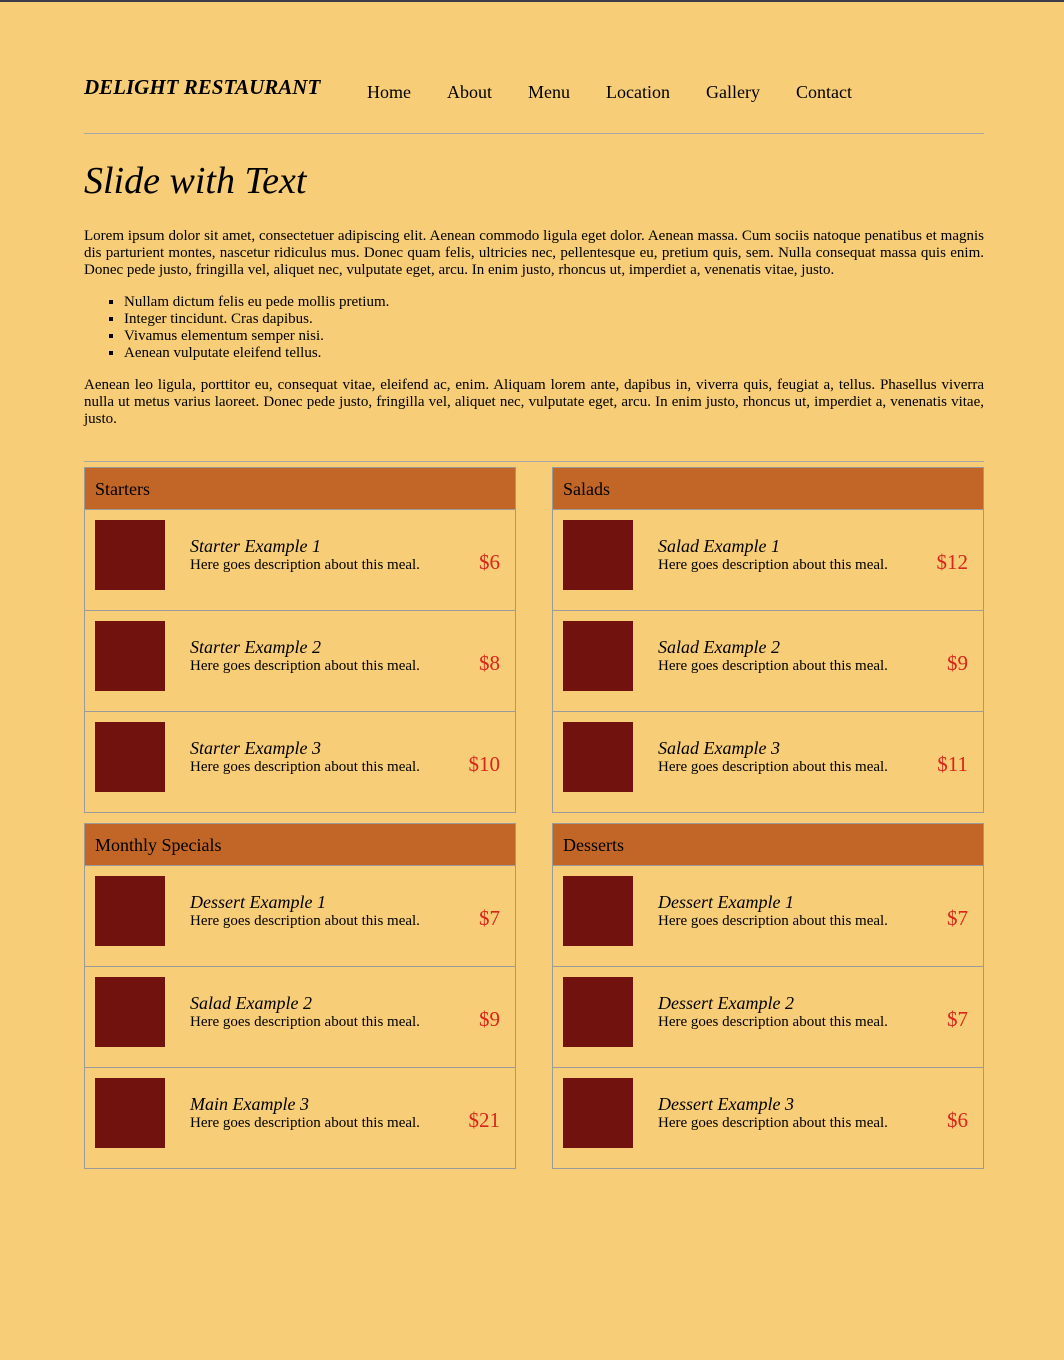  What do you see at coordinates (255, 748) in the screenshot?
I see `meal-name: Starter Example 3` at bounding box center [255, 748].